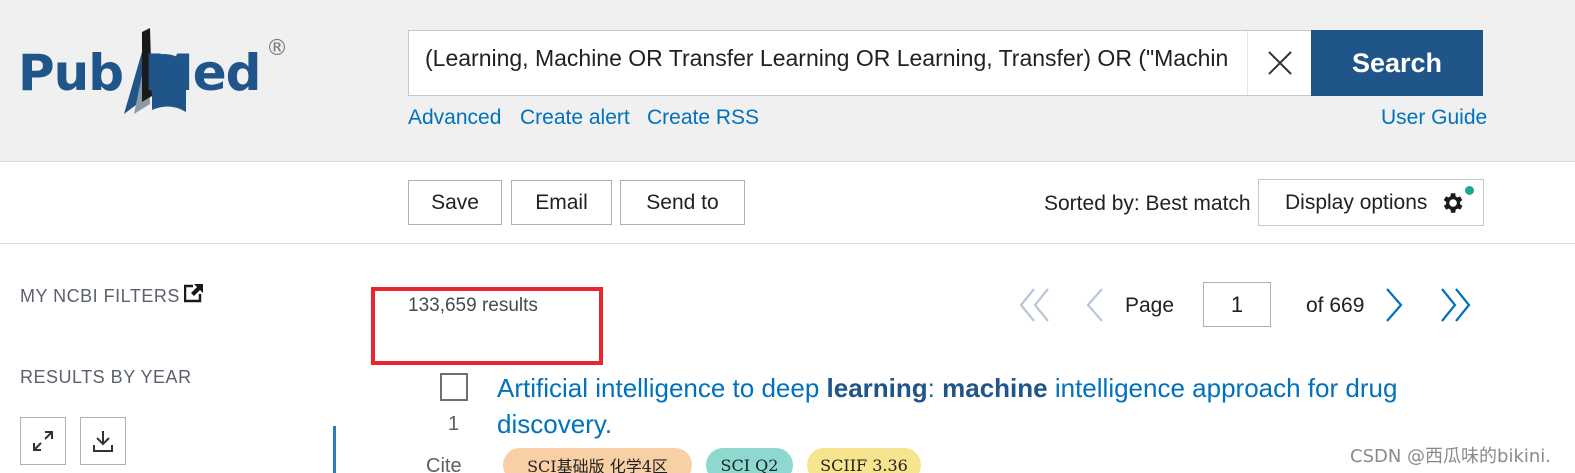 Image resolution: width=1575 pixels, height=473 pixels. Describe the element at coordinates (1150, 305) in the screenshot. I see `page-label: Page` at that location.